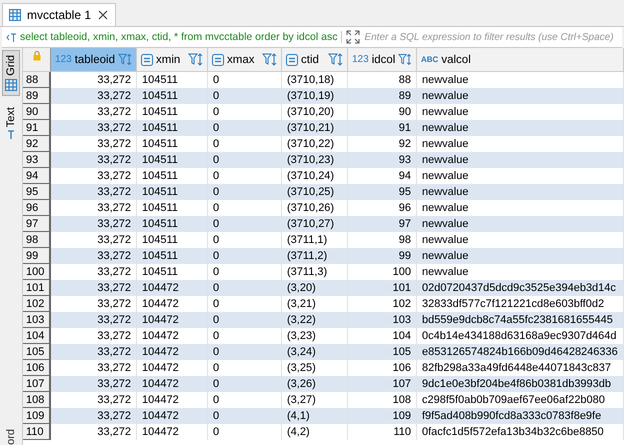 The image size is (624, 445). Describe the element at coordinates (315, 60) in the screenshot. I see `column-header: ctid` at that location.